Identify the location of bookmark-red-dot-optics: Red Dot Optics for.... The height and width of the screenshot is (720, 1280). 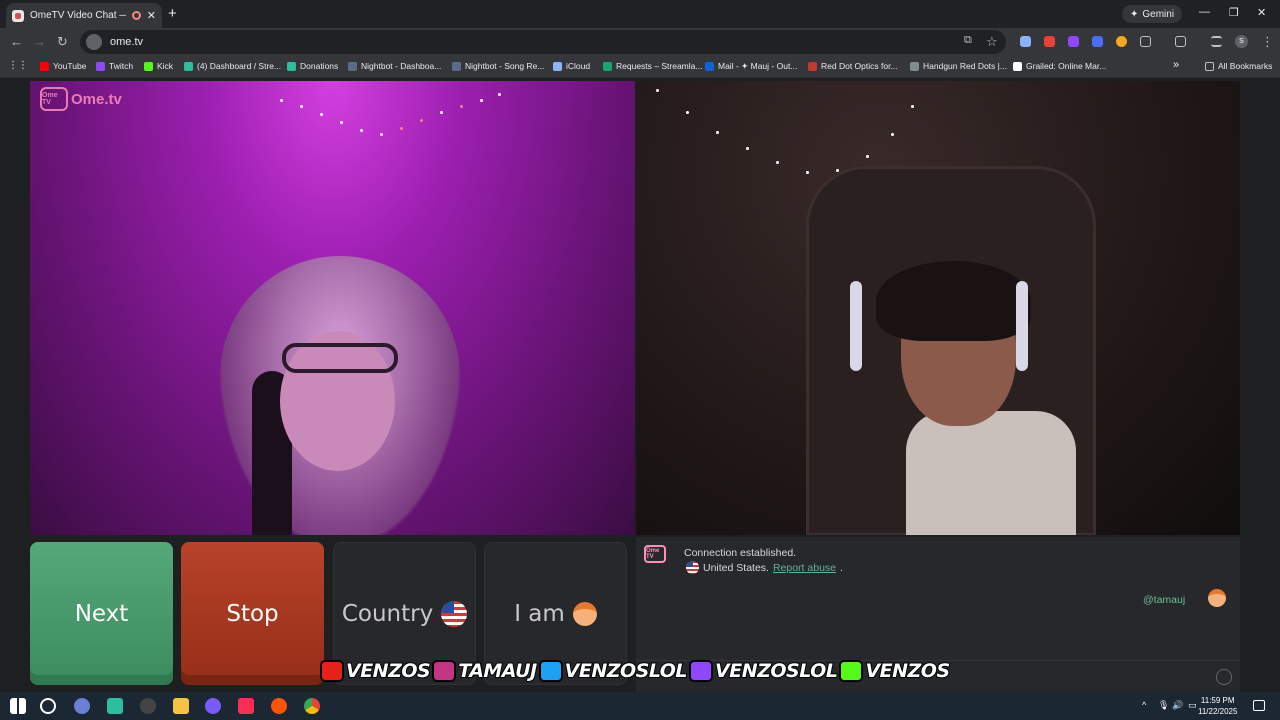
(853, 66).